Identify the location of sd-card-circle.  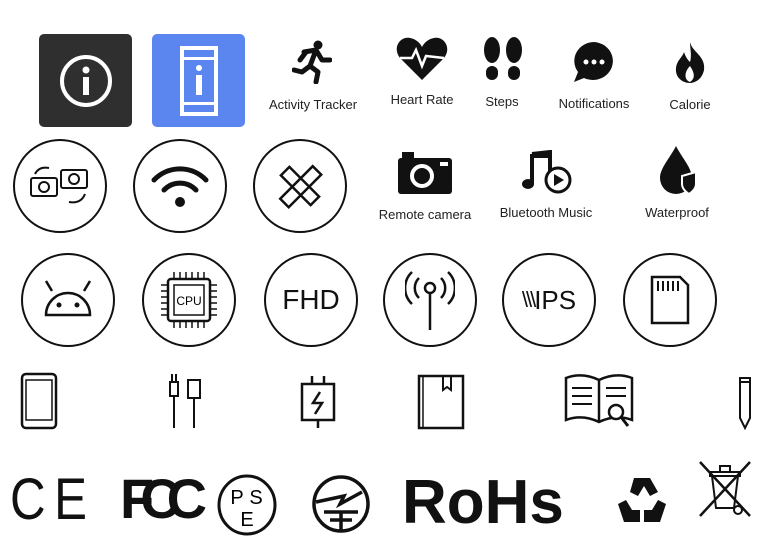
(670, 300).